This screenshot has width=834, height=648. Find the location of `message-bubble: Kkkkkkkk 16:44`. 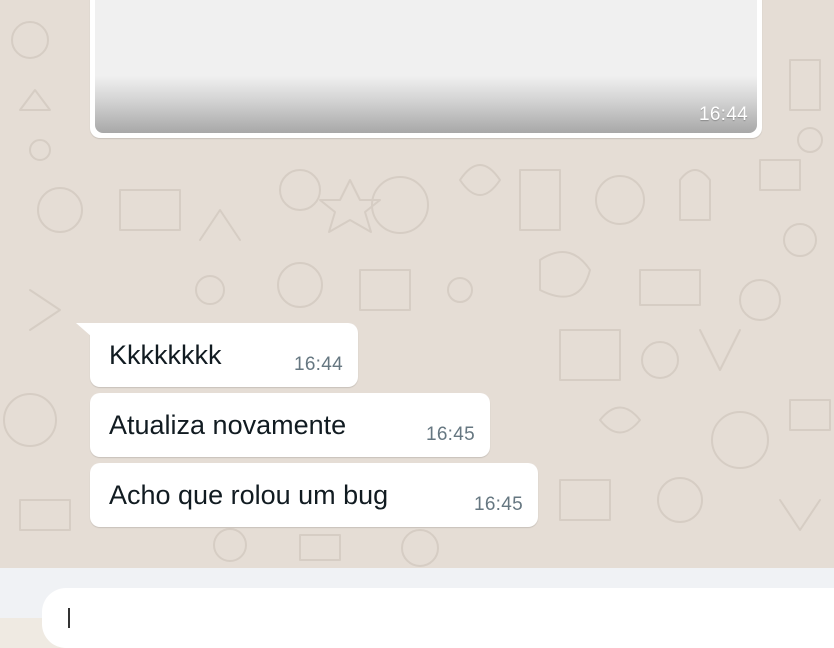

message-bubble: Kkkkkkkk 16:44 is located at coordinates (217, 355).